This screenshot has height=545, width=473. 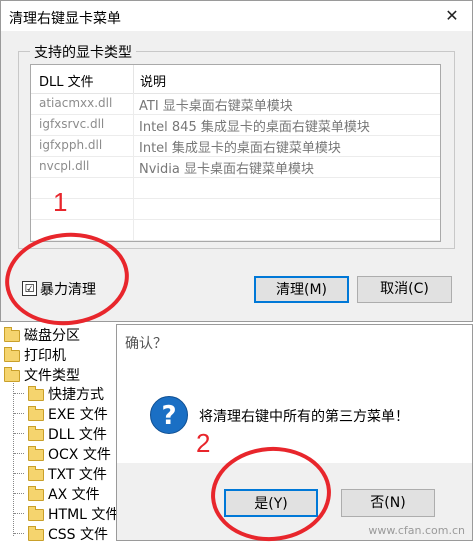 I want to click on tree-item-txt: TXT 文件, so click(x=67, y=474).